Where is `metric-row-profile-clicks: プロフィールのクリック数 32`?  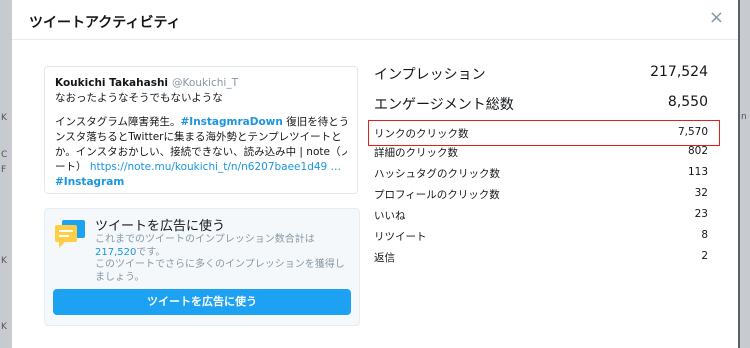 metric-row-profile-clicks: プロフィールのクリック数 32 is located at coordinates (543, 194).